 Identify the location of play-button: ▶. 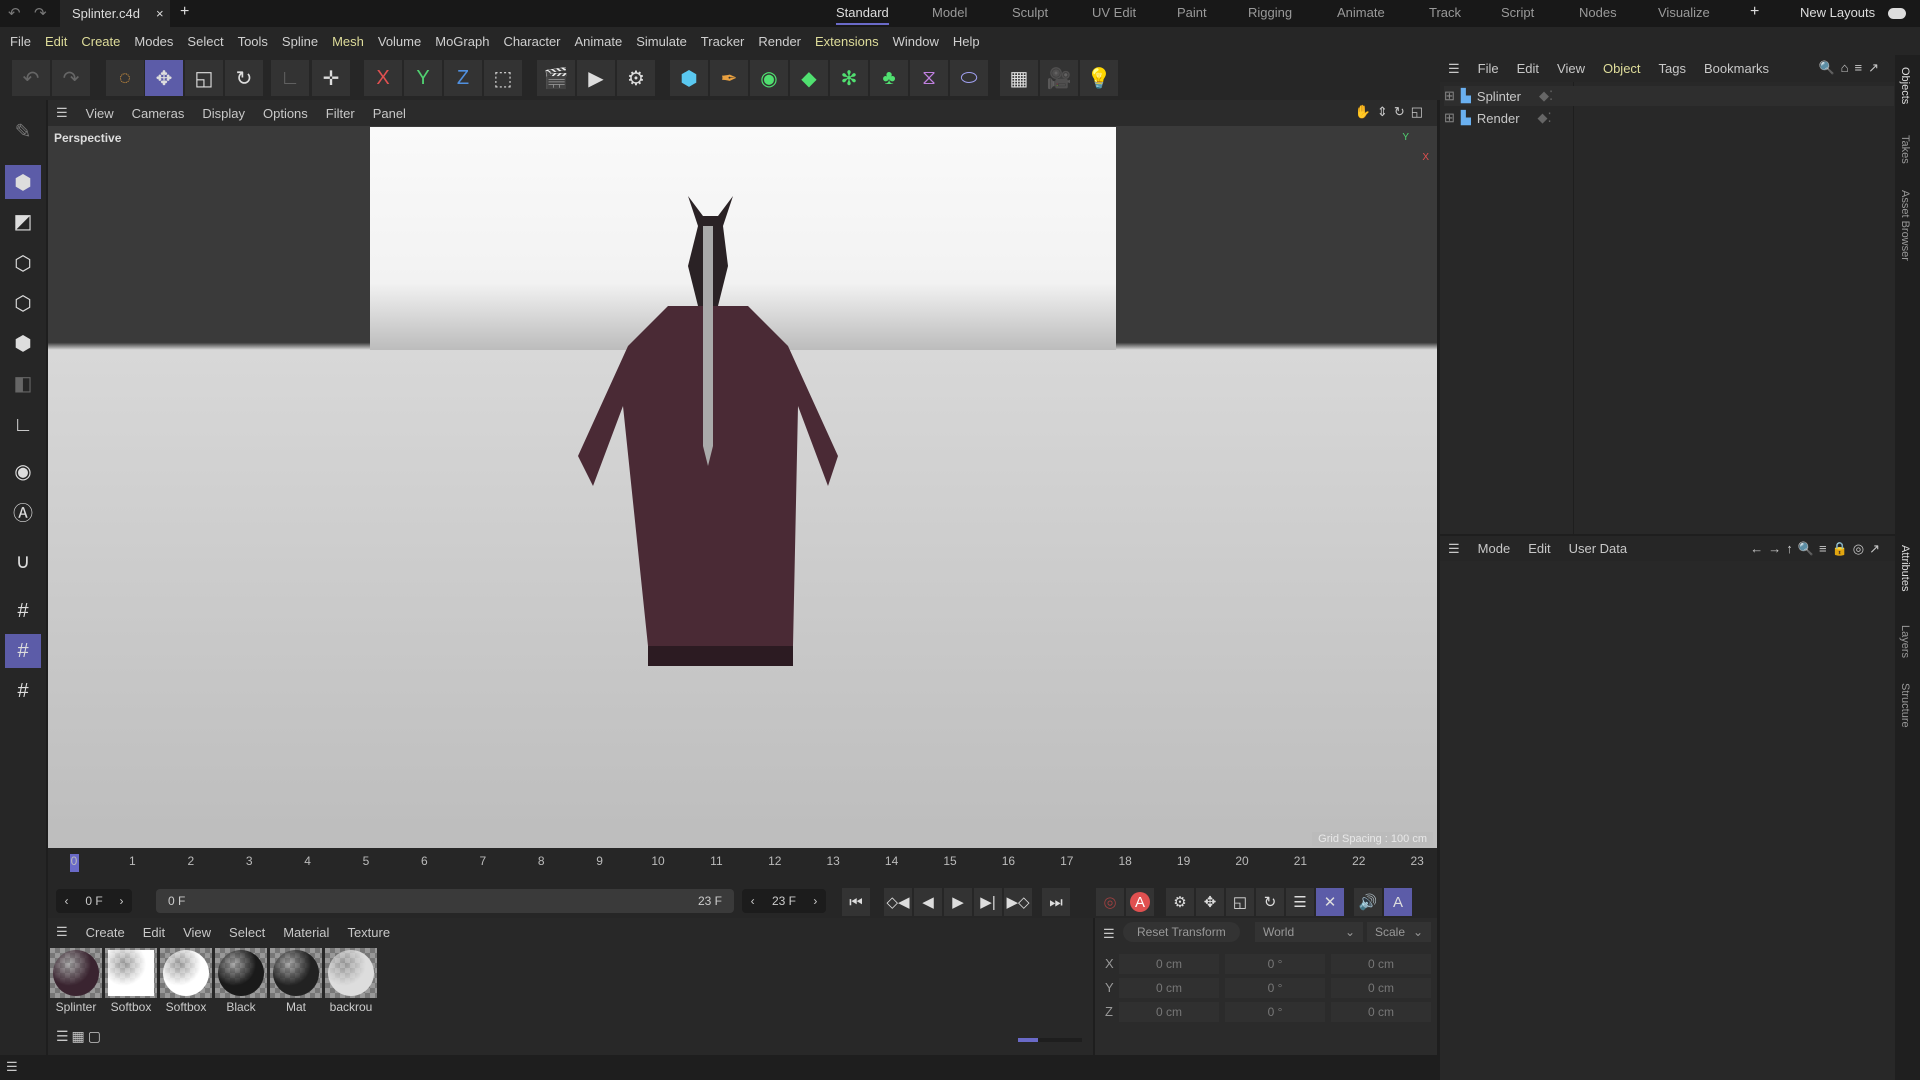
(958, 902).